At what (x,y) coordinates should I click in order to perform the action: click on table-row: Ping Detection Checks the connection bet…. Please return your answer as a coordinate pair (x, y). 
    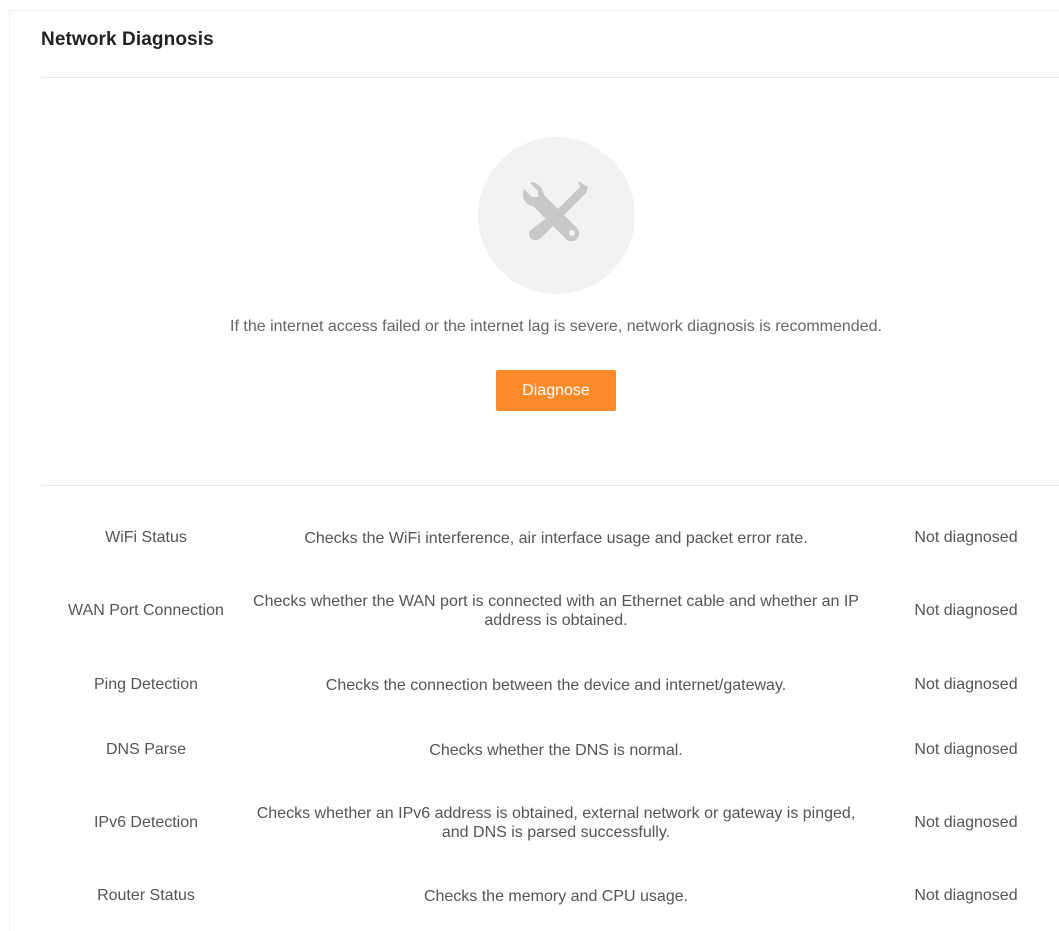
    Looking at the image, I should click on (550, 685).